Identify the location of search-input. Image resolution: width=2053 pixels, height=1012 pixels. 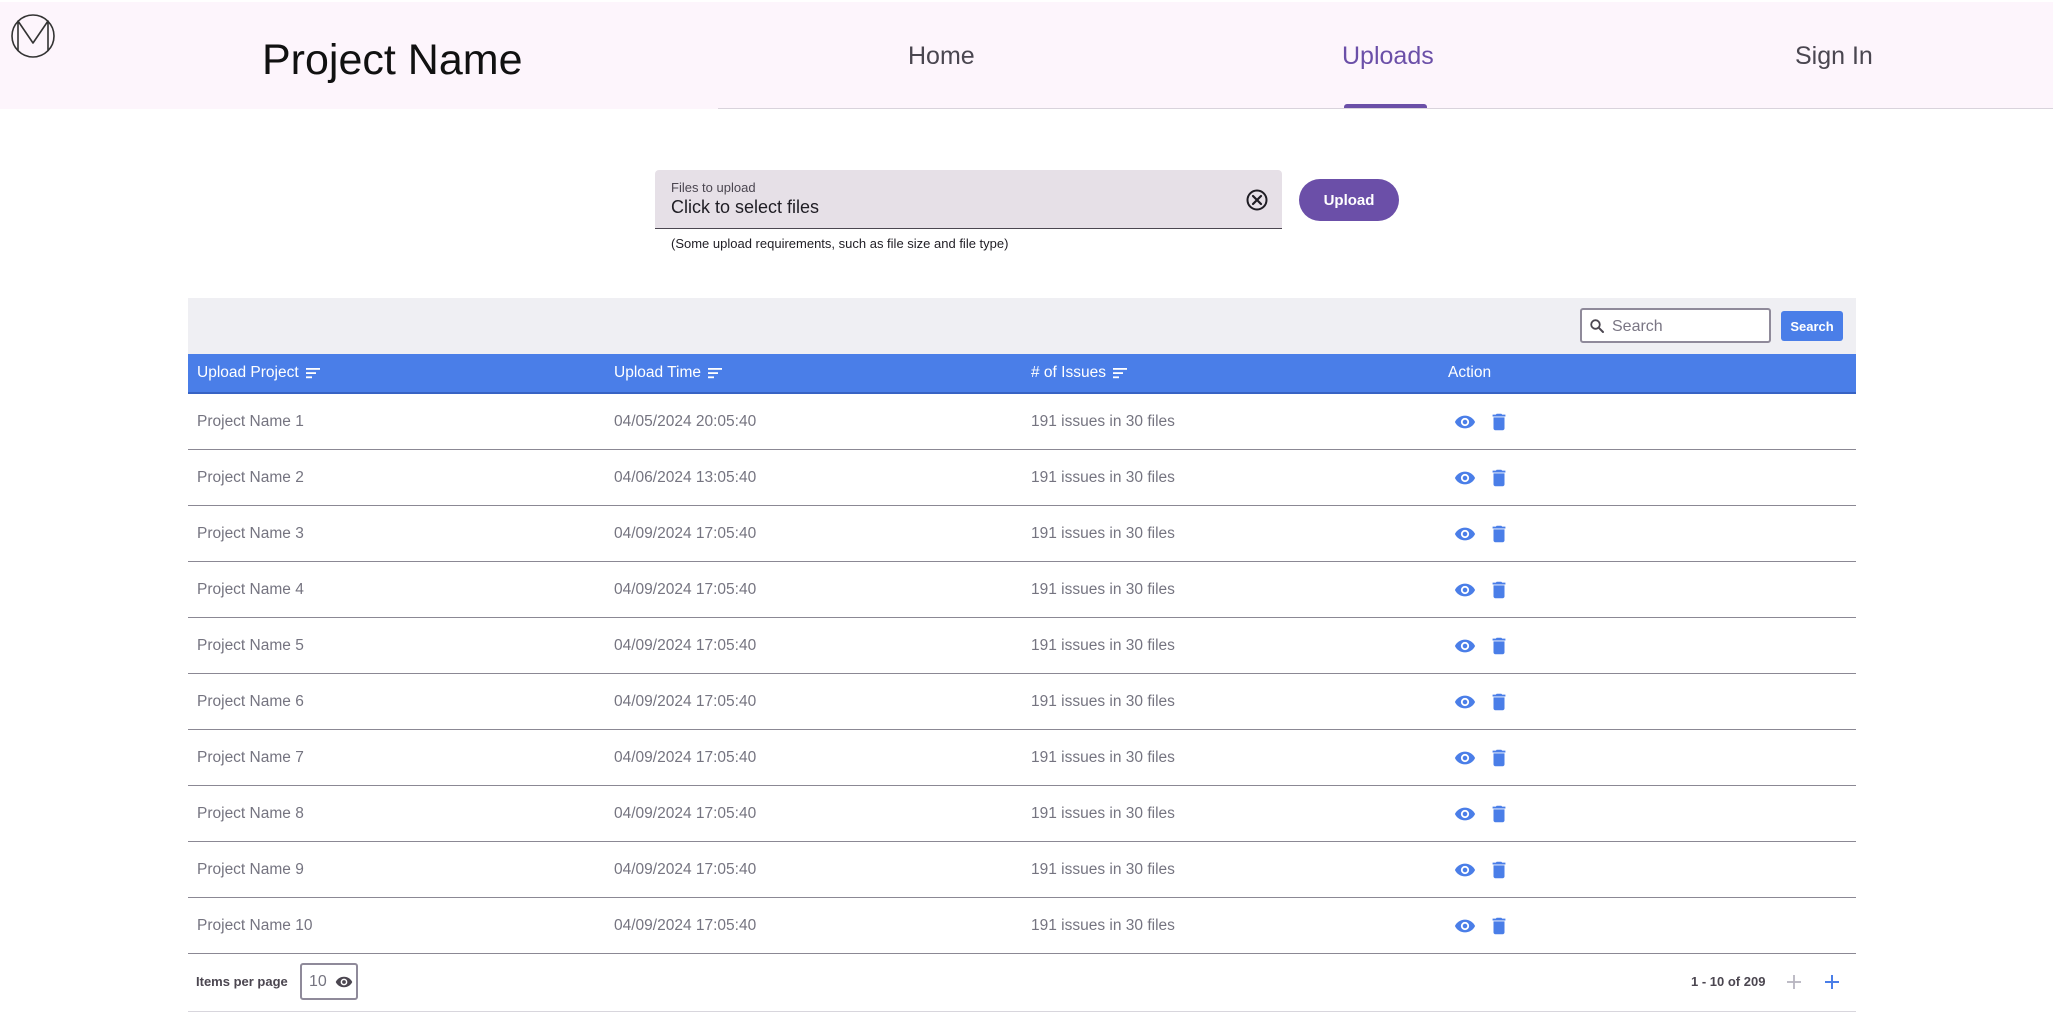
(1689, 327).